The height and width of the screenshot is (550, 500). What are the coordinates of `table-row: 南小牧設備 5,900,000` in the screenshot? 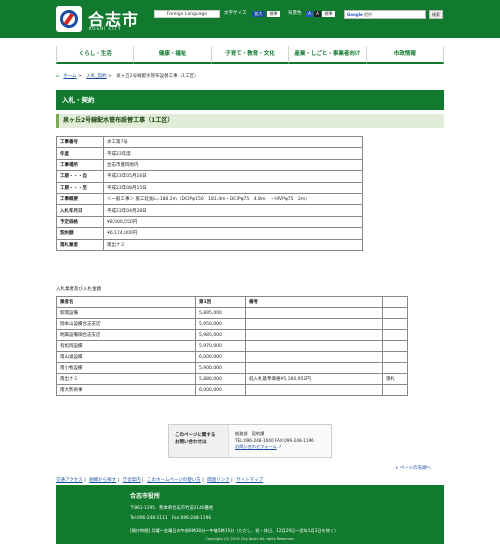 It's located at (232, 368).